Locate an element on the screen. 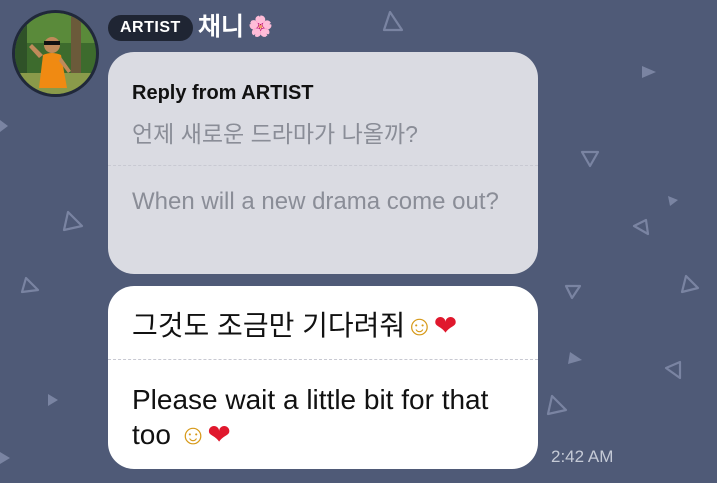  message-timestamp: 2:42 AM is located at coordinates (582, 456).